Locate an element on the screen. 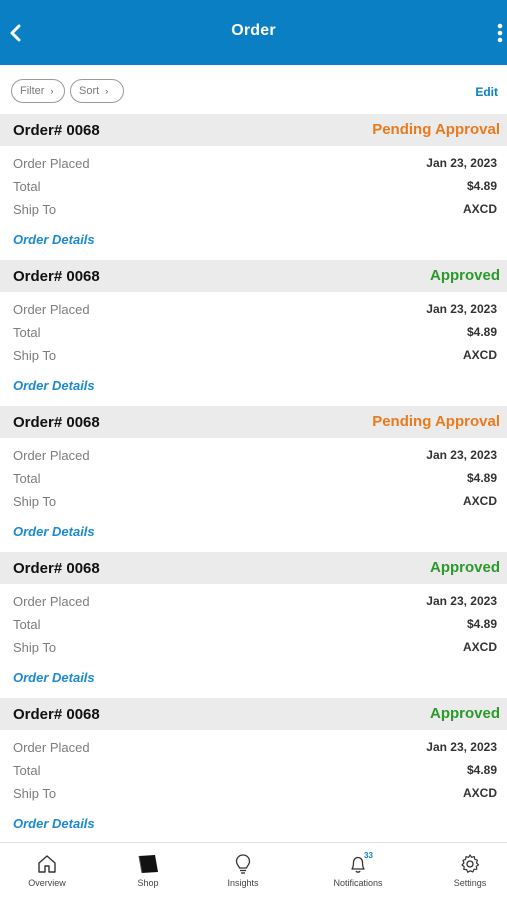  tab-notifications: 33 Notifications is located at coordinates (358, 872).